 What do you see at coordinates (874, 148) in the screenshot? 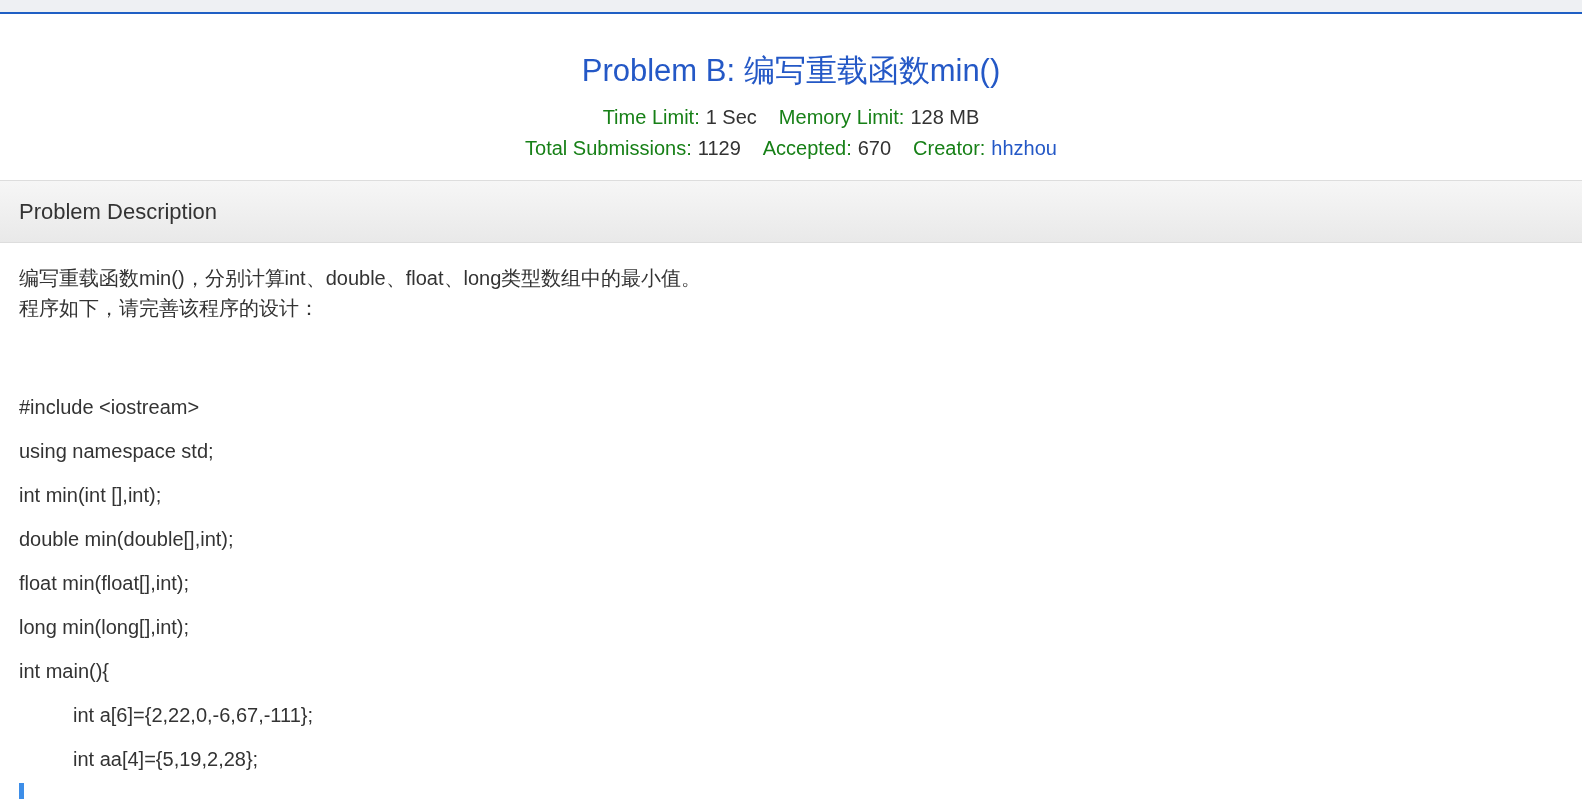
I see `meta-value: 670` at bounding box center [874, 148].